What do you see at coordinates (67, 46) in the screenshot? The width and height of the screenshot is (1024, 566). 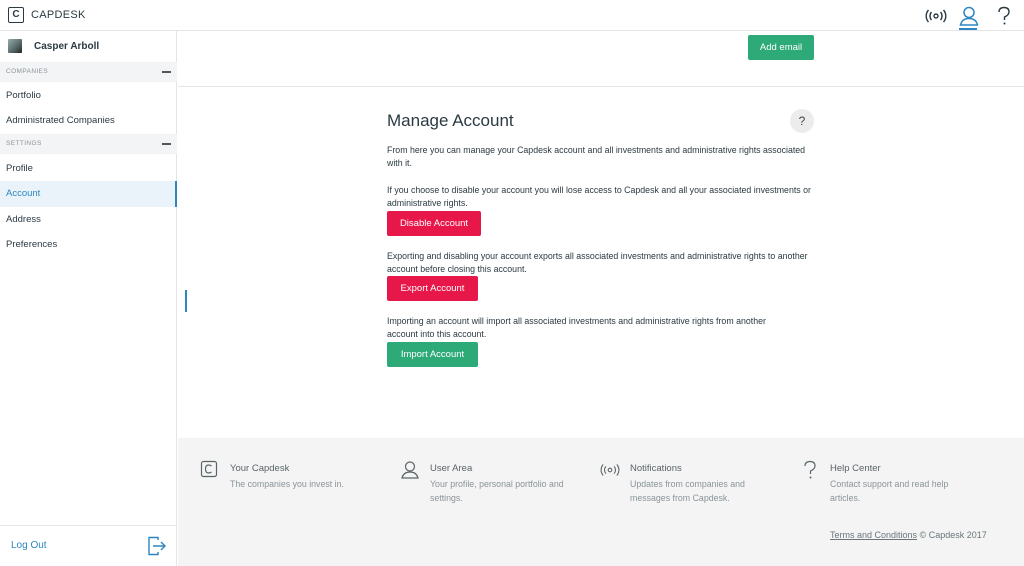 I see `user-name: Casper Arboll` at bounding box center [67, 46].